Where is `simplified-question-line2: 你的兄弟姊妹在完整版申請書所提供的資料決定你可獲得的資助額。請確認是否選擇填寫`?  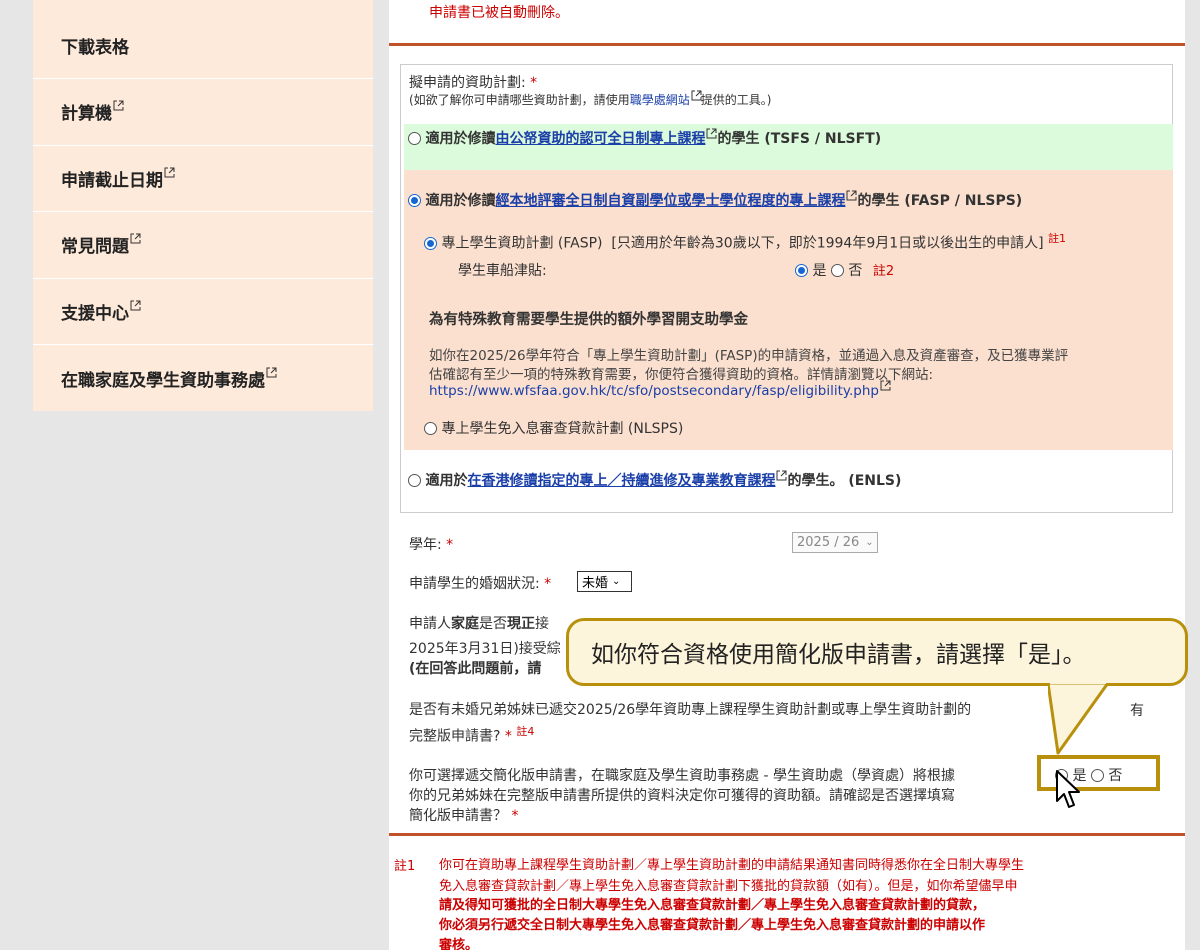 simplified-question-line2: 你的兄弟姊妹在完整版申請書所提供的資料決定你可獲得的資助額。請確認是否選擇填寫 is located at coordinates (682, 796).